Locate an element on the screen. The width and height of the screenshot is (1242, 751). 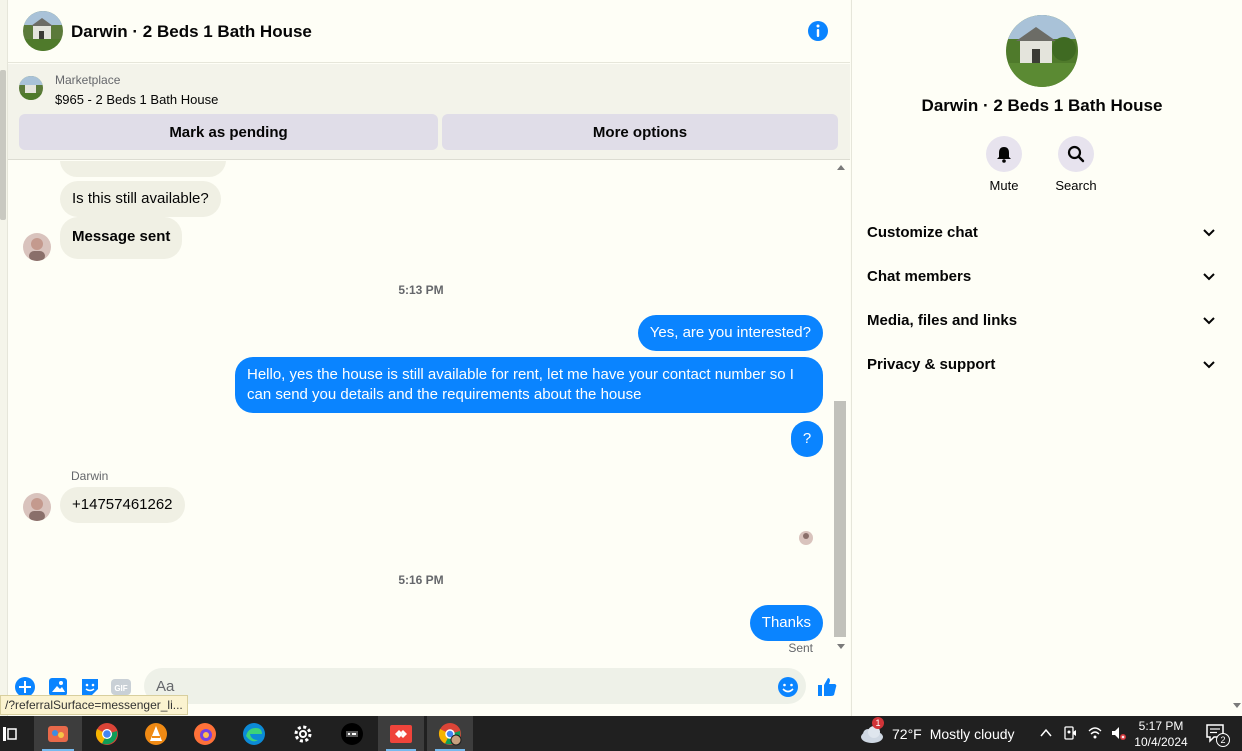
edge-icon is located at coordinates (254, 733).